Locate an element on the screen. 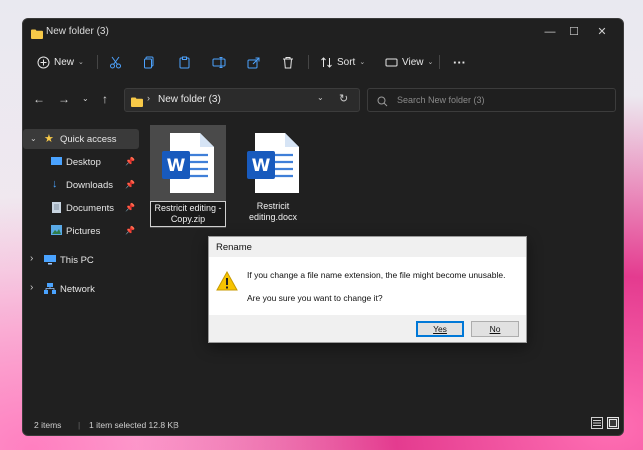 Image resolution: width=643 pixels, height=450 pixels. dialog-title: Rename is located at coordinates (234, 247).